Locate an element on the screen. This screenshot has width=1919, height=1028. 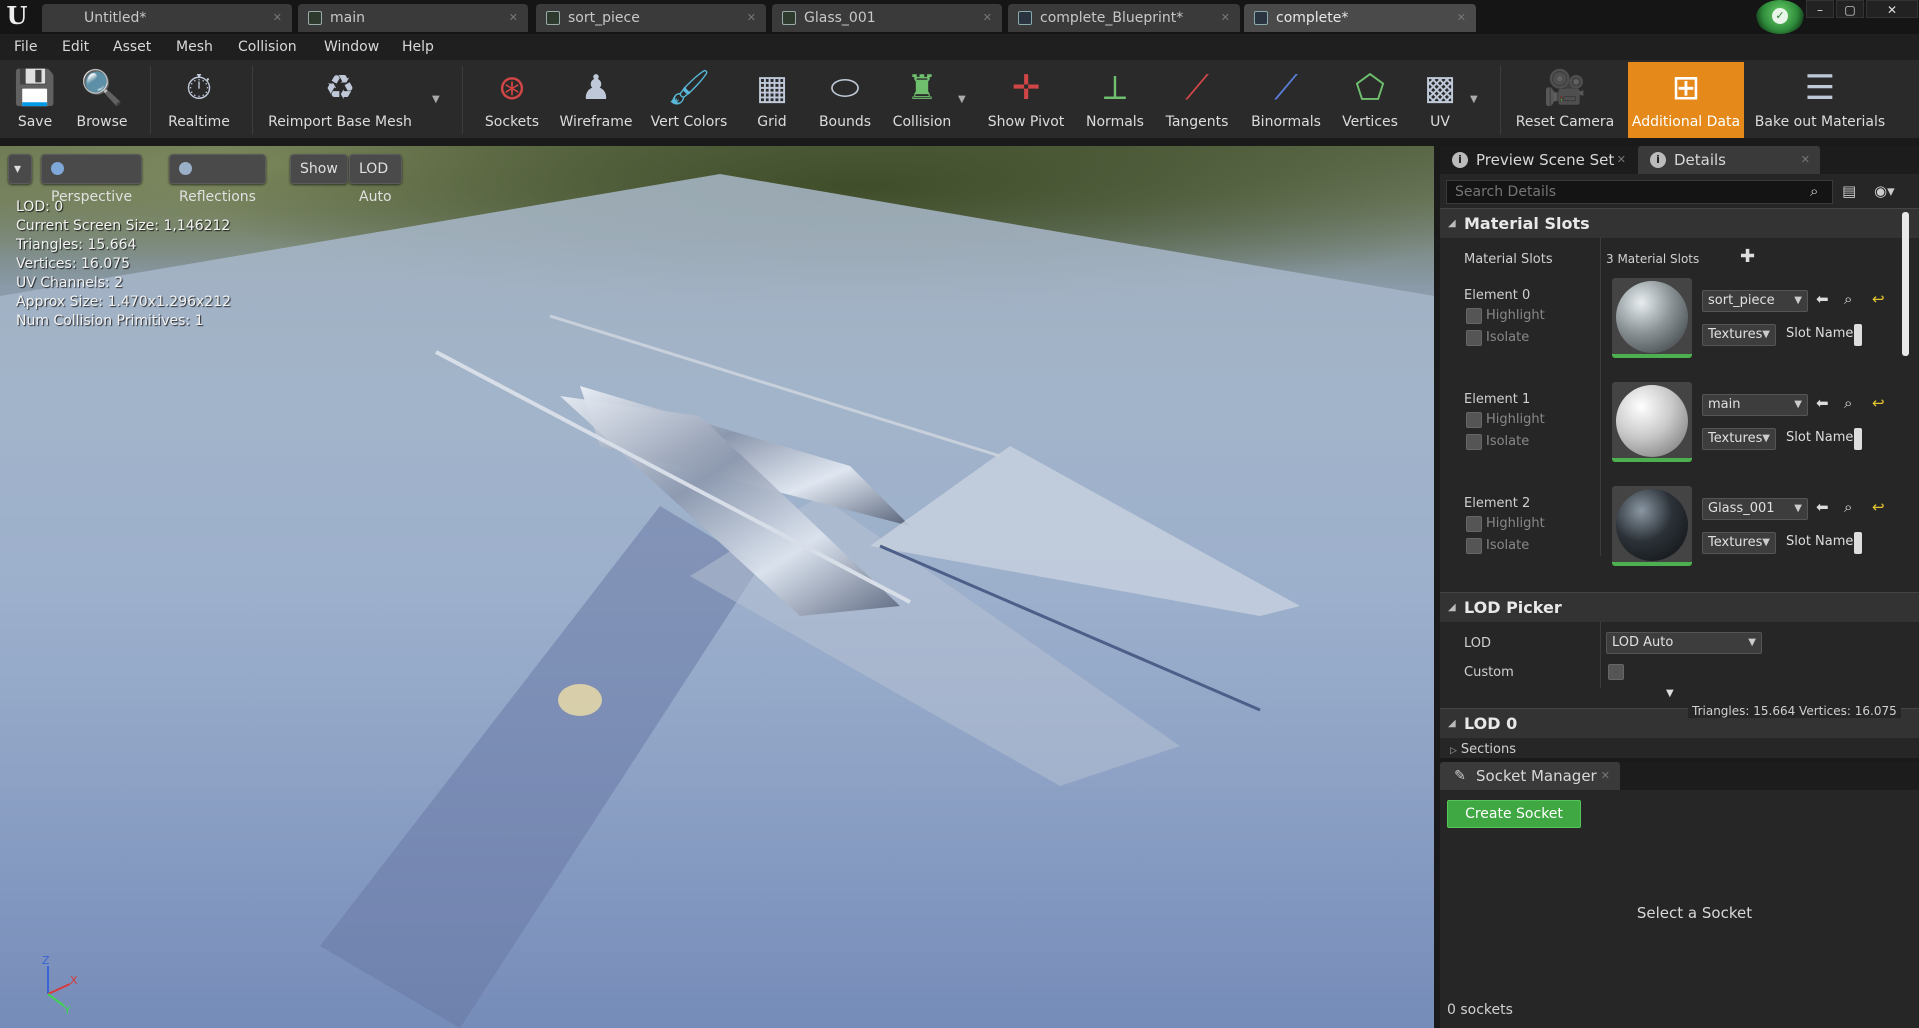
menu-collision: Collision is located at coordinates (267, 47).